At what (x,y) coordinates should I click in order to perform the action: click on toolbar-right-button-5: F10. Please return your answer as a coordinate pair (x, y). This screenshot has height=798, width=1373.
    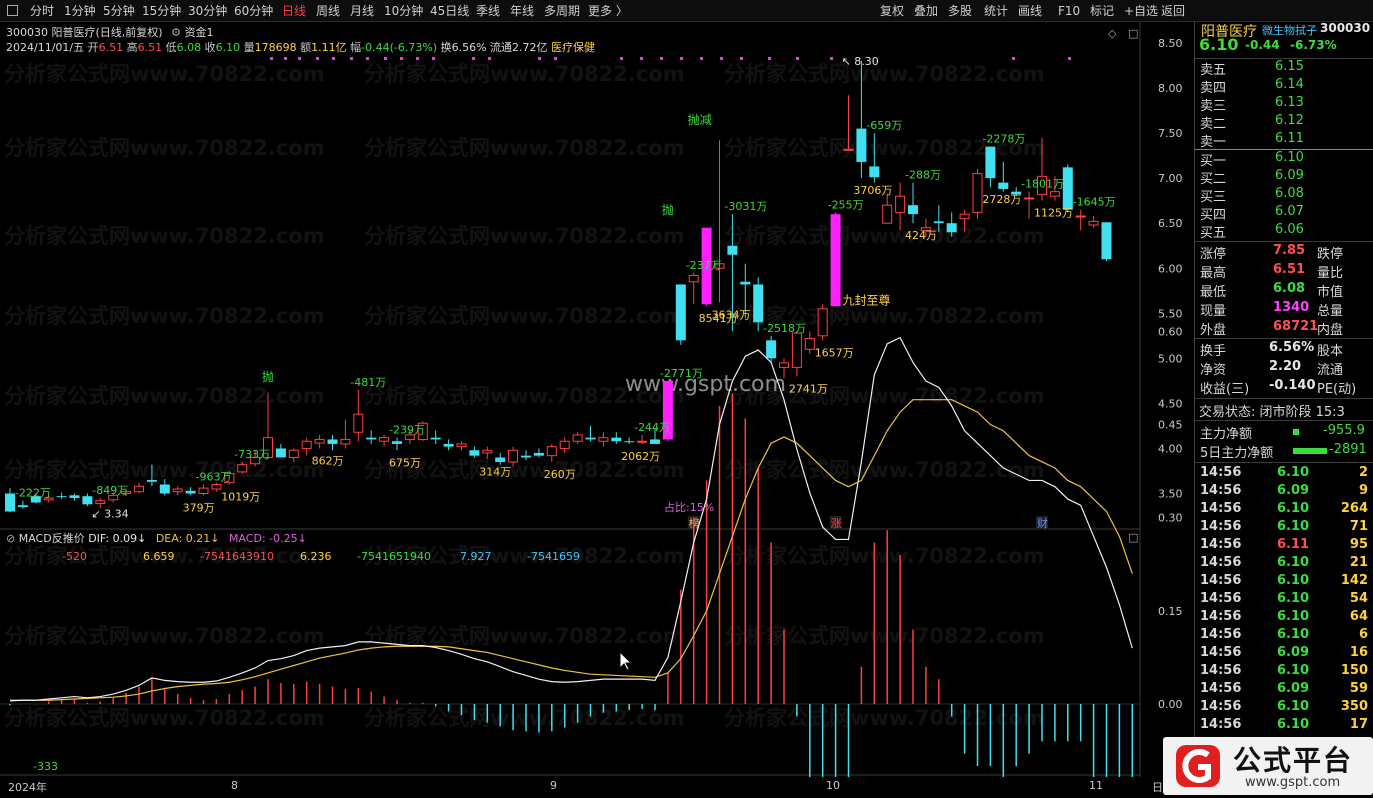
    Looking at the image, I should click on (1069, 11).